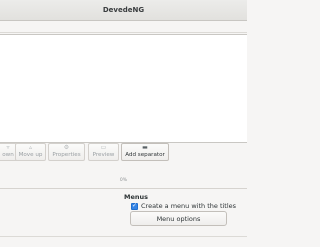  I want to click on properties-button: ⚙ Properties, so click(66, 152).